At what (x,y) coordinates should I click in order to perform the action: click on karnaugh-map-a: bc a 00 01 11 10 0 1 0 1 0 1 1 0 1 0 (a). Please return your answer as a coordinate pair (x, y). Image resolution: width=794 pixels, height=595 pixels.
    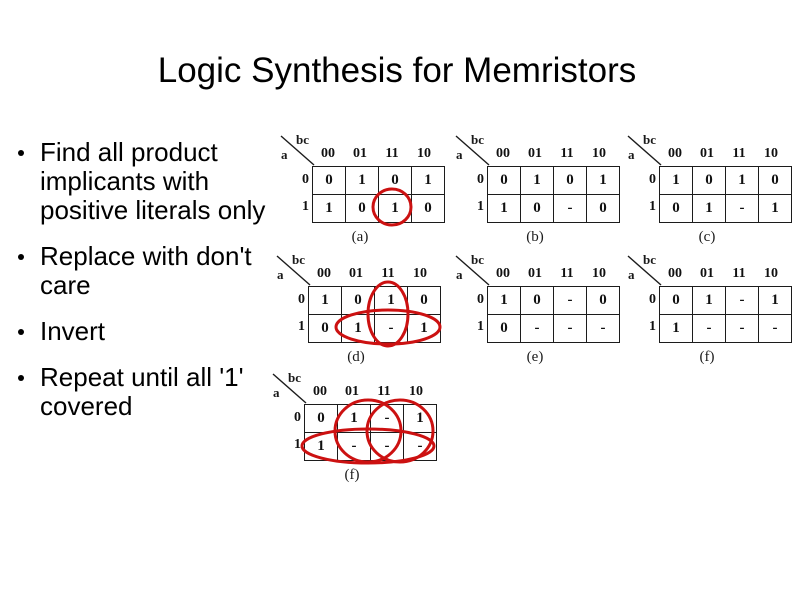
    Looking at the image, I should click on (362, 188).